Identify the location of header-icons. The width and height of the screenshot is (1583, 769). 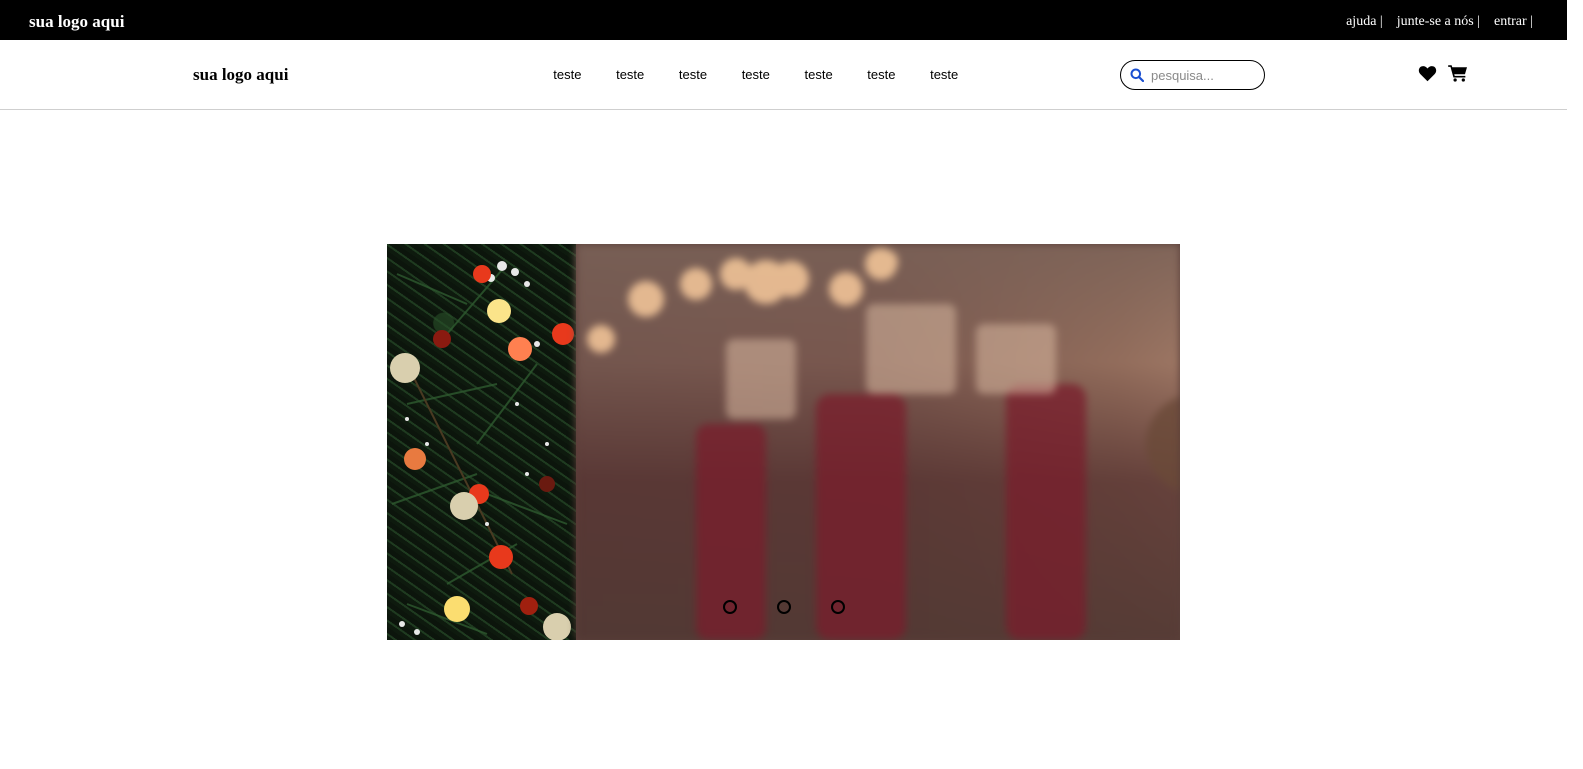
(1443, 73).